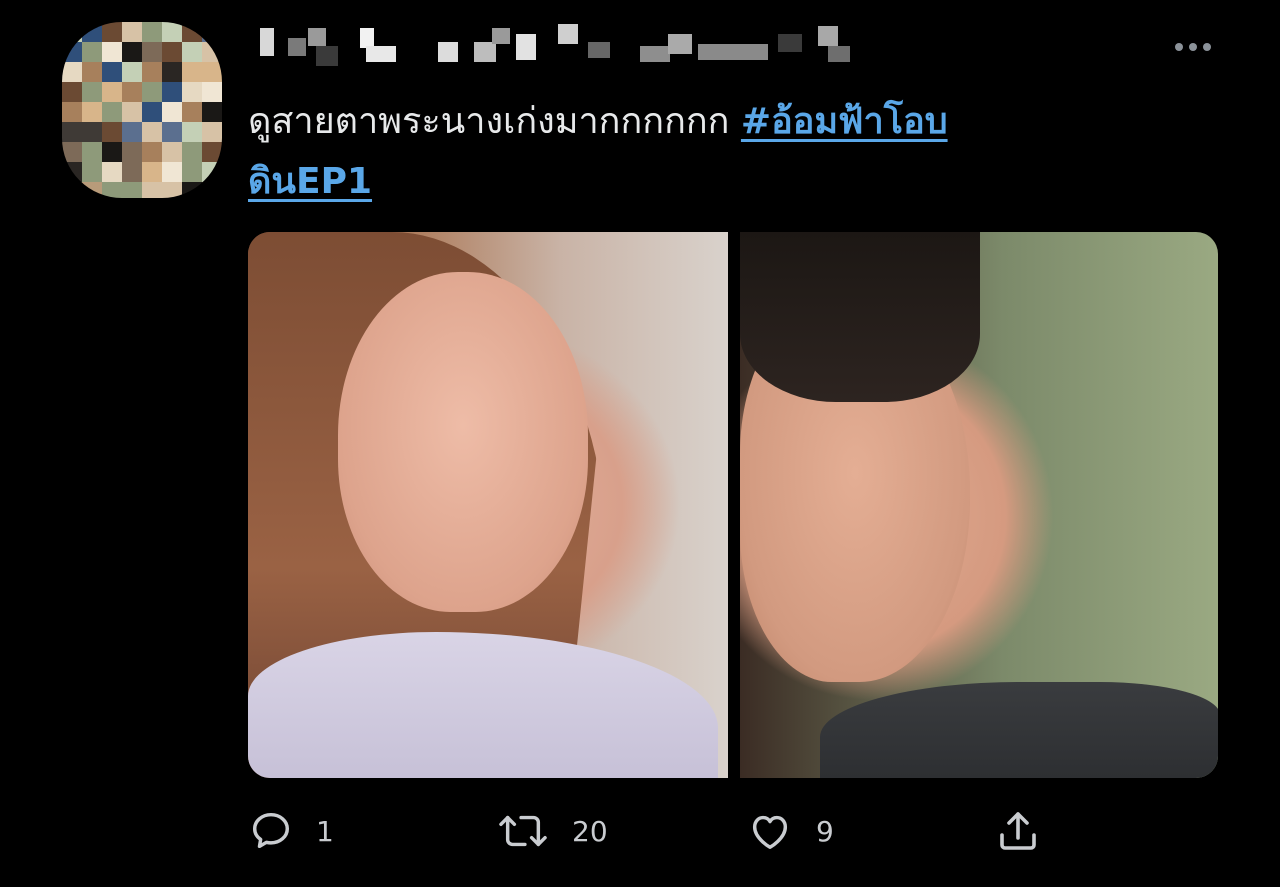 This screenshot has width=1280, height=887. I want to click on hashtag-line-2: ดินEP1, so click(310, 181).